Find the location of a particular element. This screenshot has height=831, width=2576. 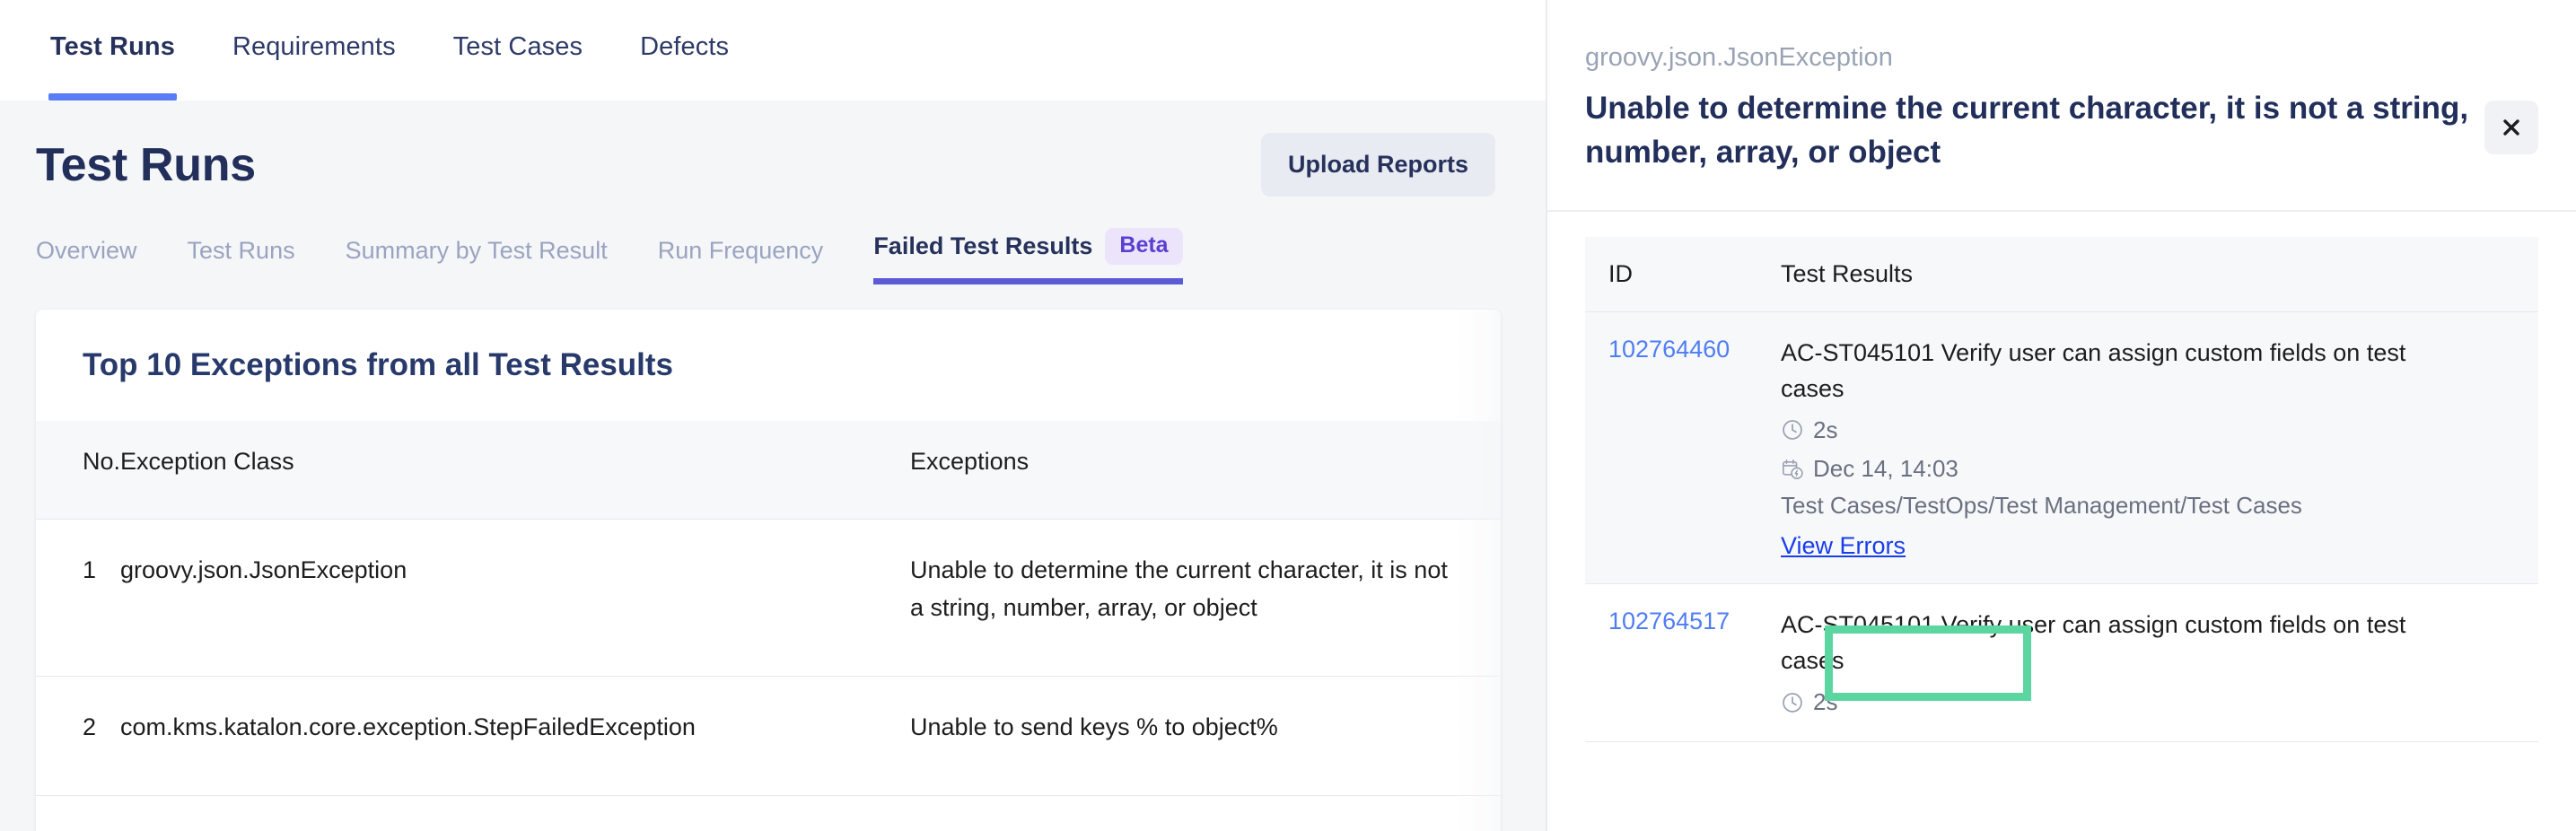

test-result-id-link: 102764460 is located at coordinates (1669, 349).